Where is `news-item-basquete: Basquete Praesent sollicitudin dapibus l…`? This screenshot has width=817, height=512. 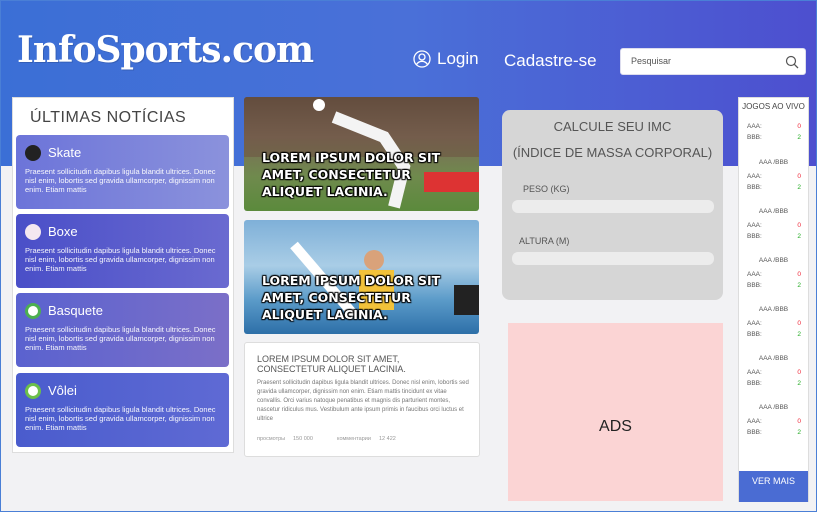
news-item-basquete: Basquete Praesent sollicitudin dapibus l… is located at coordinates (122, 330).